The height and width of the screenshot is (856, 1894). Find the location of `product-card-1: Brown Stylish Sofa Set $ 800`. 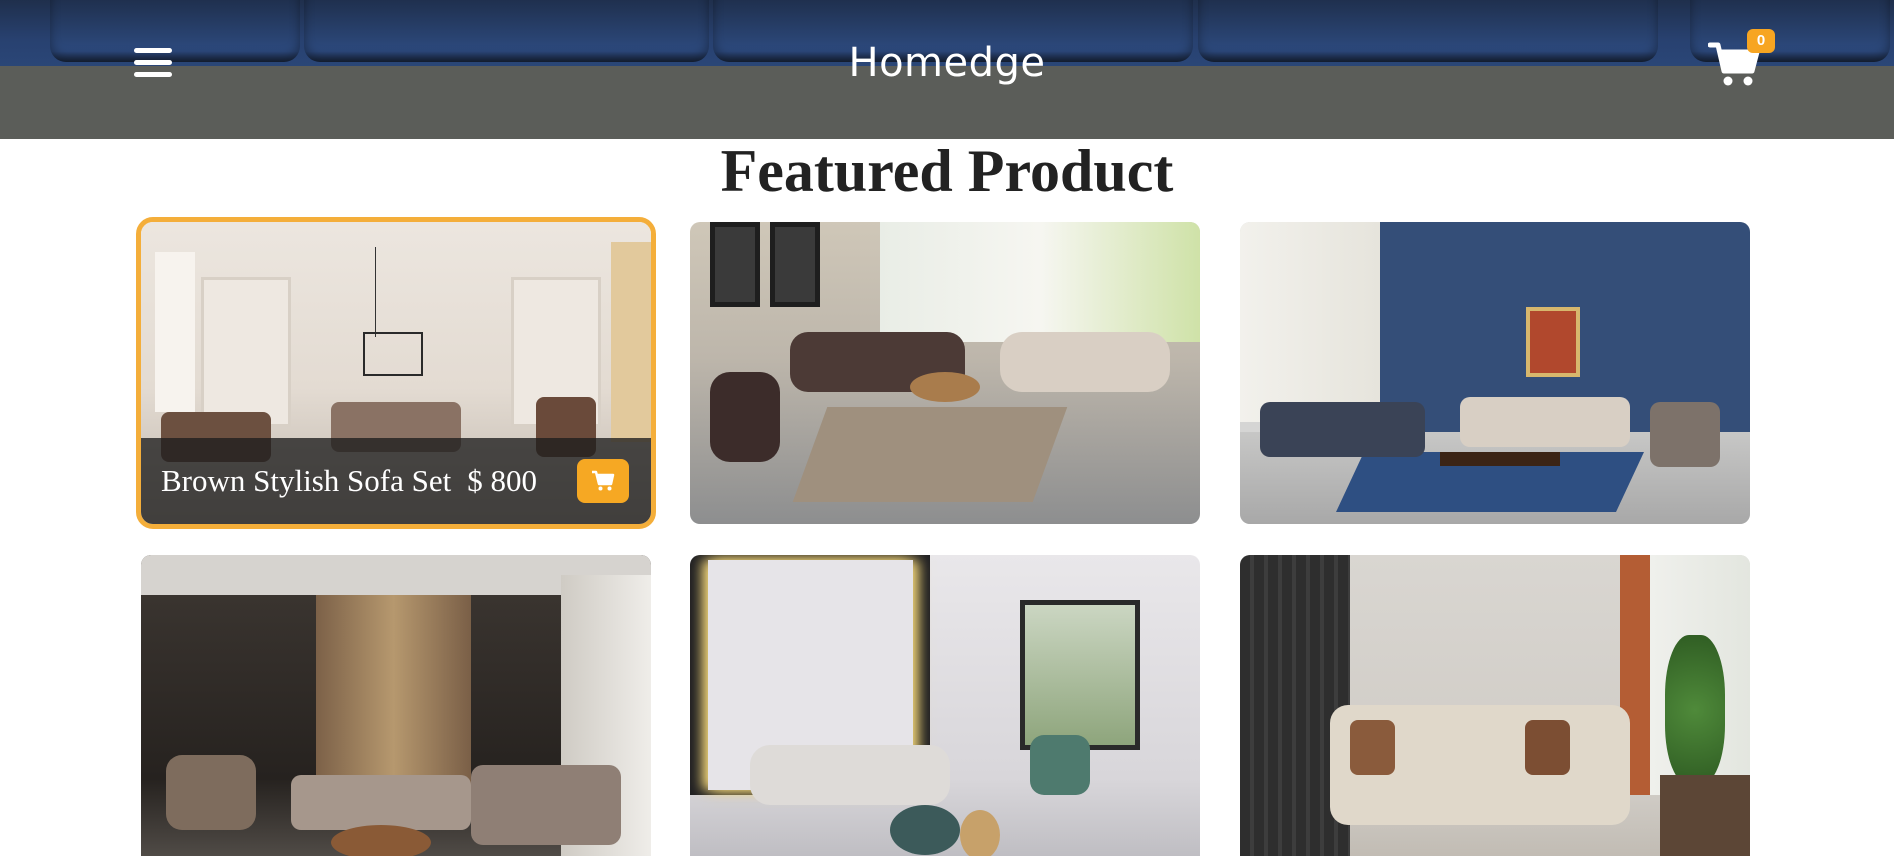

product-card-1: Brown Stylish Sofa Set $ 800 is located at coordinates (396, 373).